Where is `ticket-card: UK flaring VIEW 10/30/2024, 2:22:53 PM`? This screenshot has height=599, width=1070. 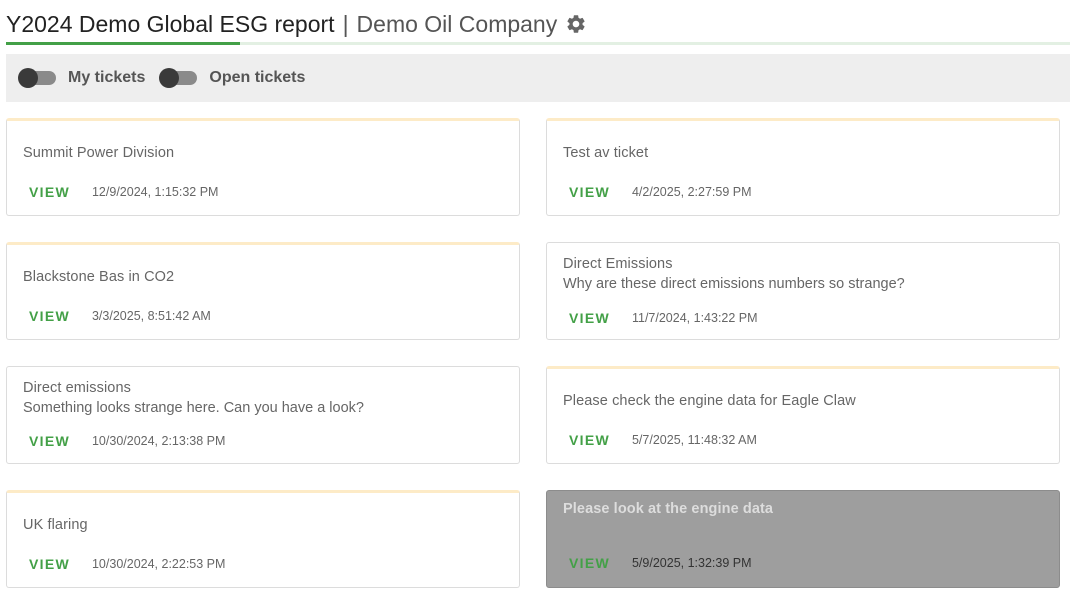
ticket-card: UK flaring VIEW 10/30/2024, 2:22:53 PM is located at coordinates (263, 539).